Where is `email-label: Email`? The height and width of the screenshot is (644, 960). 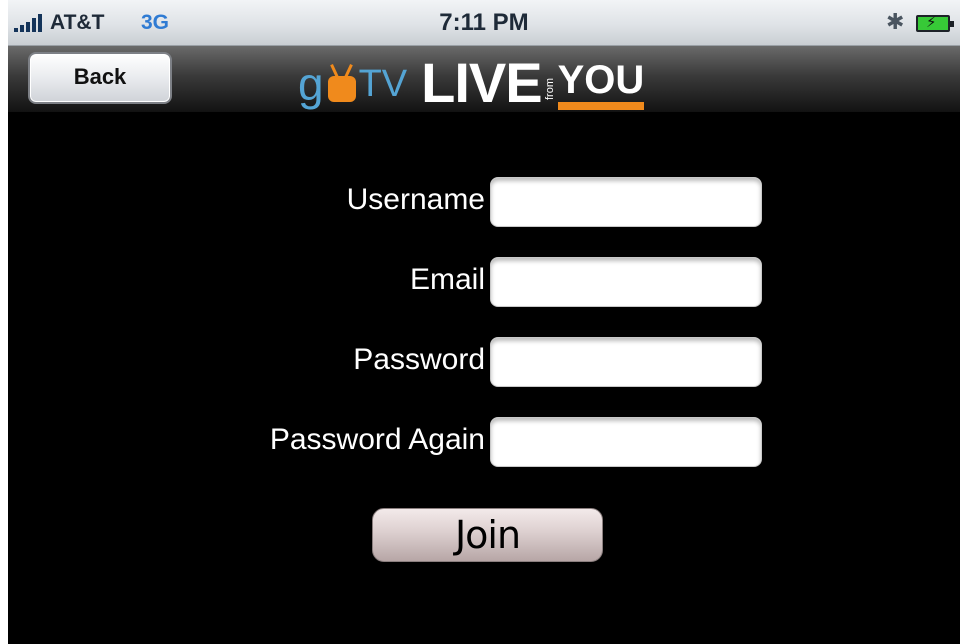 email-label: Email is located at coordinates (447, 279).